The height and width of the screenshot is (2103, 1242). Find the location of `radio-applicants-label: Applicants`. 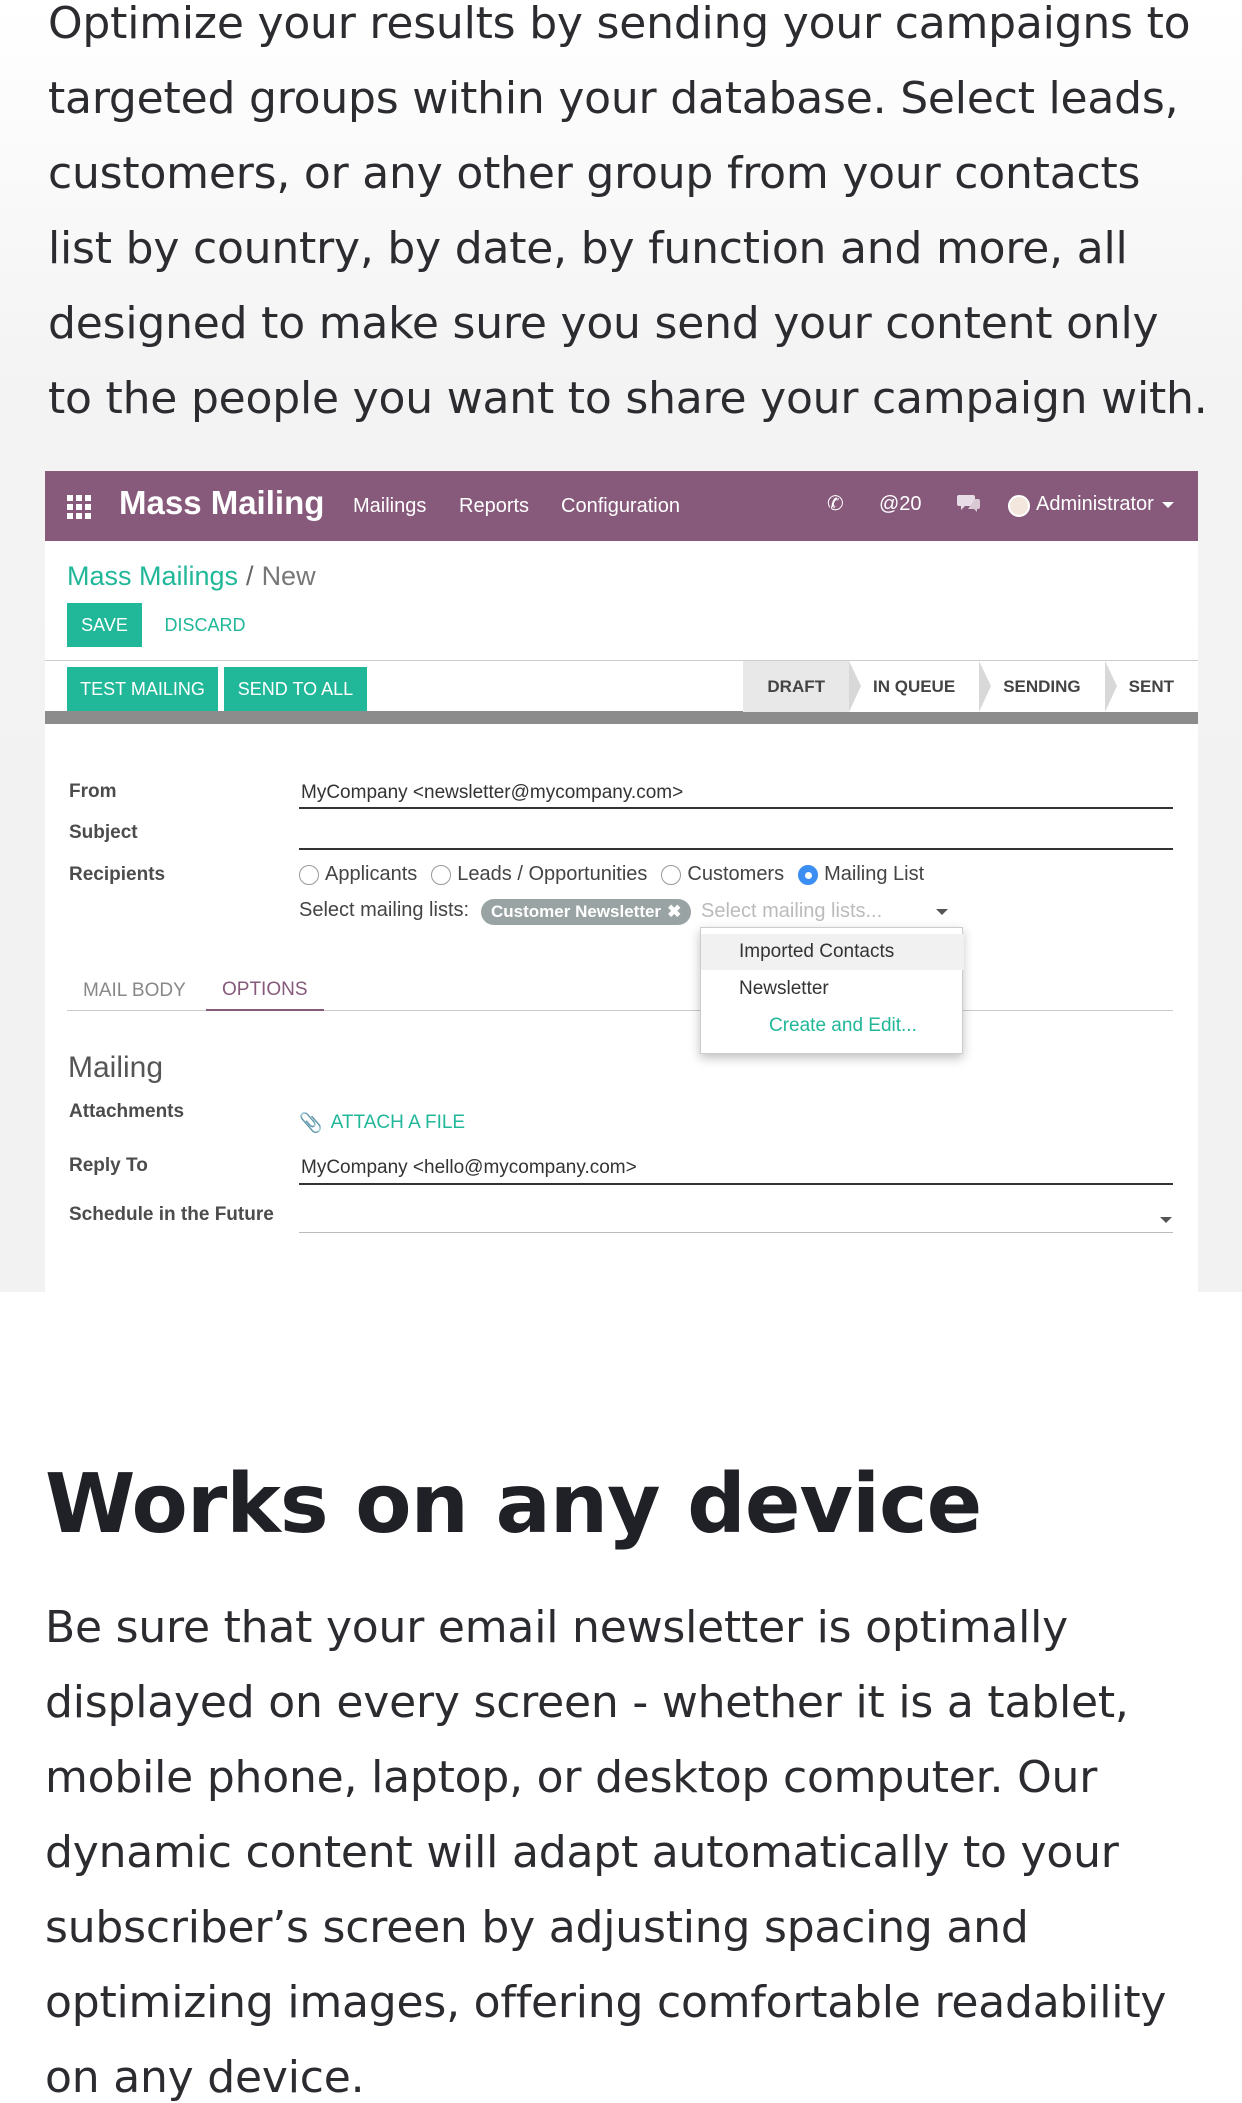

radio-applicants-label: Applicants is located at coordinates (371, 874).